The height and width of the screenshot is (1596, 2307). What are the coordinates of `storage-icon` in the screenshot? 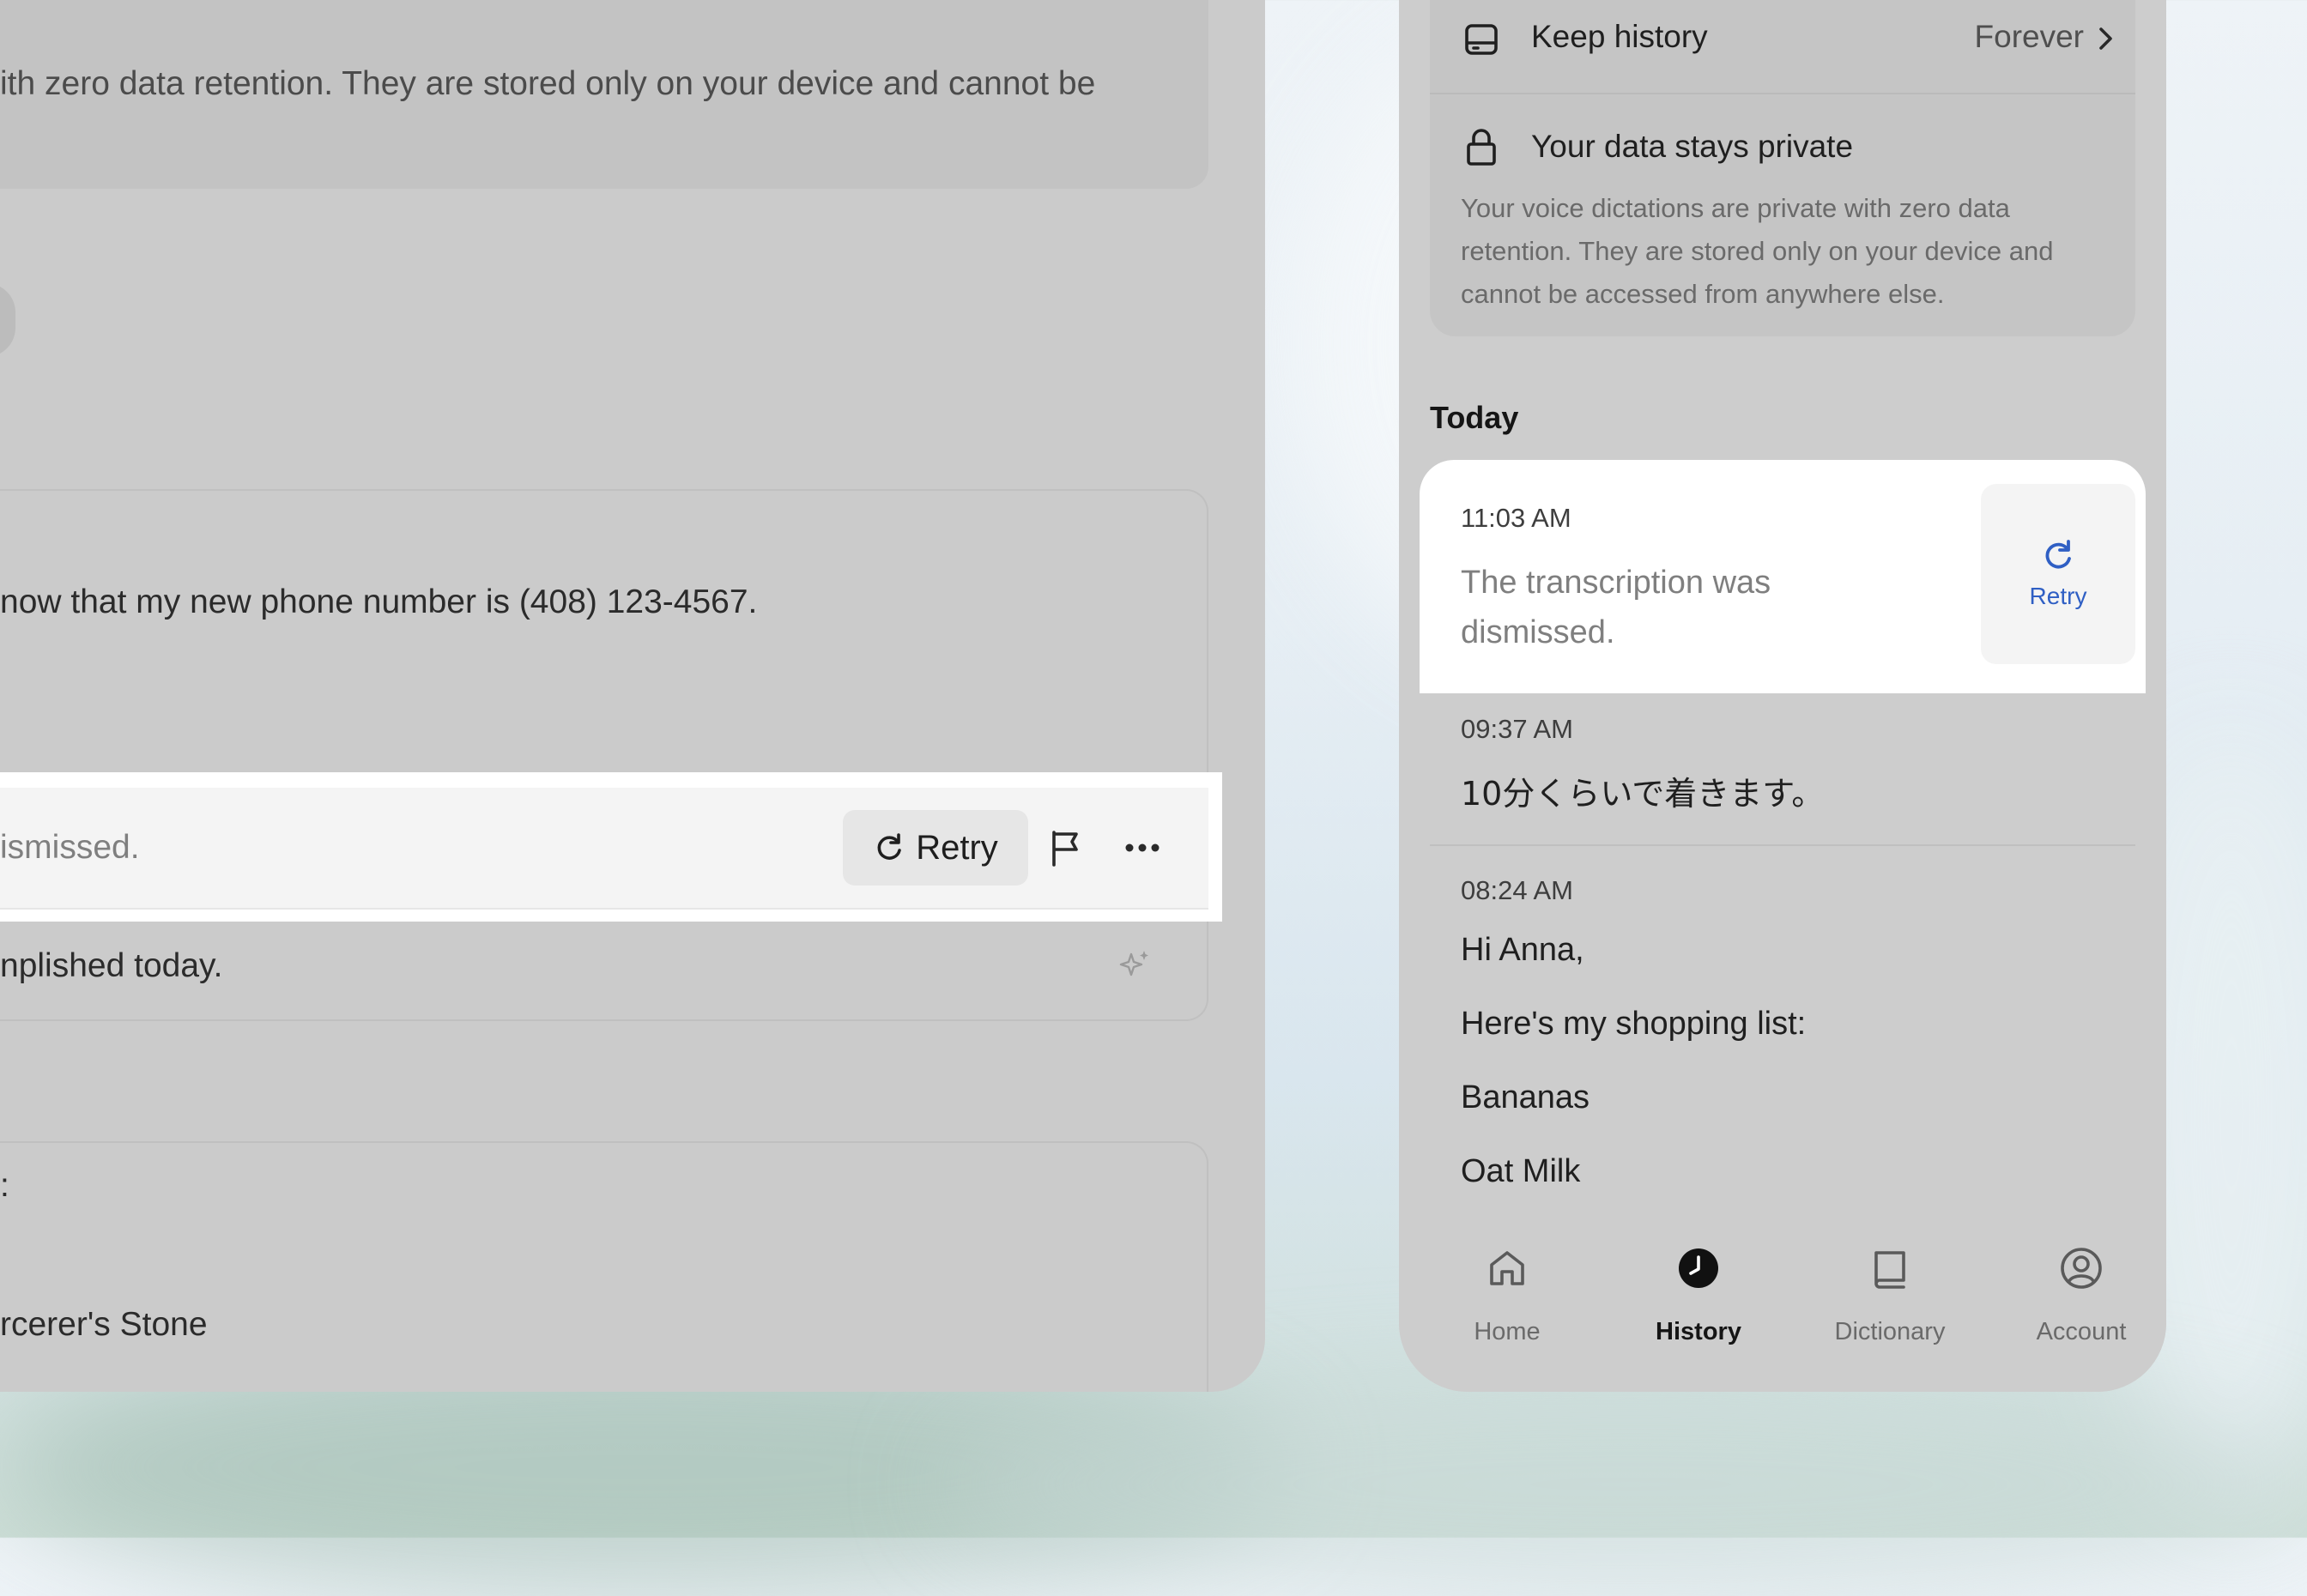 It's located at (1481, 39).